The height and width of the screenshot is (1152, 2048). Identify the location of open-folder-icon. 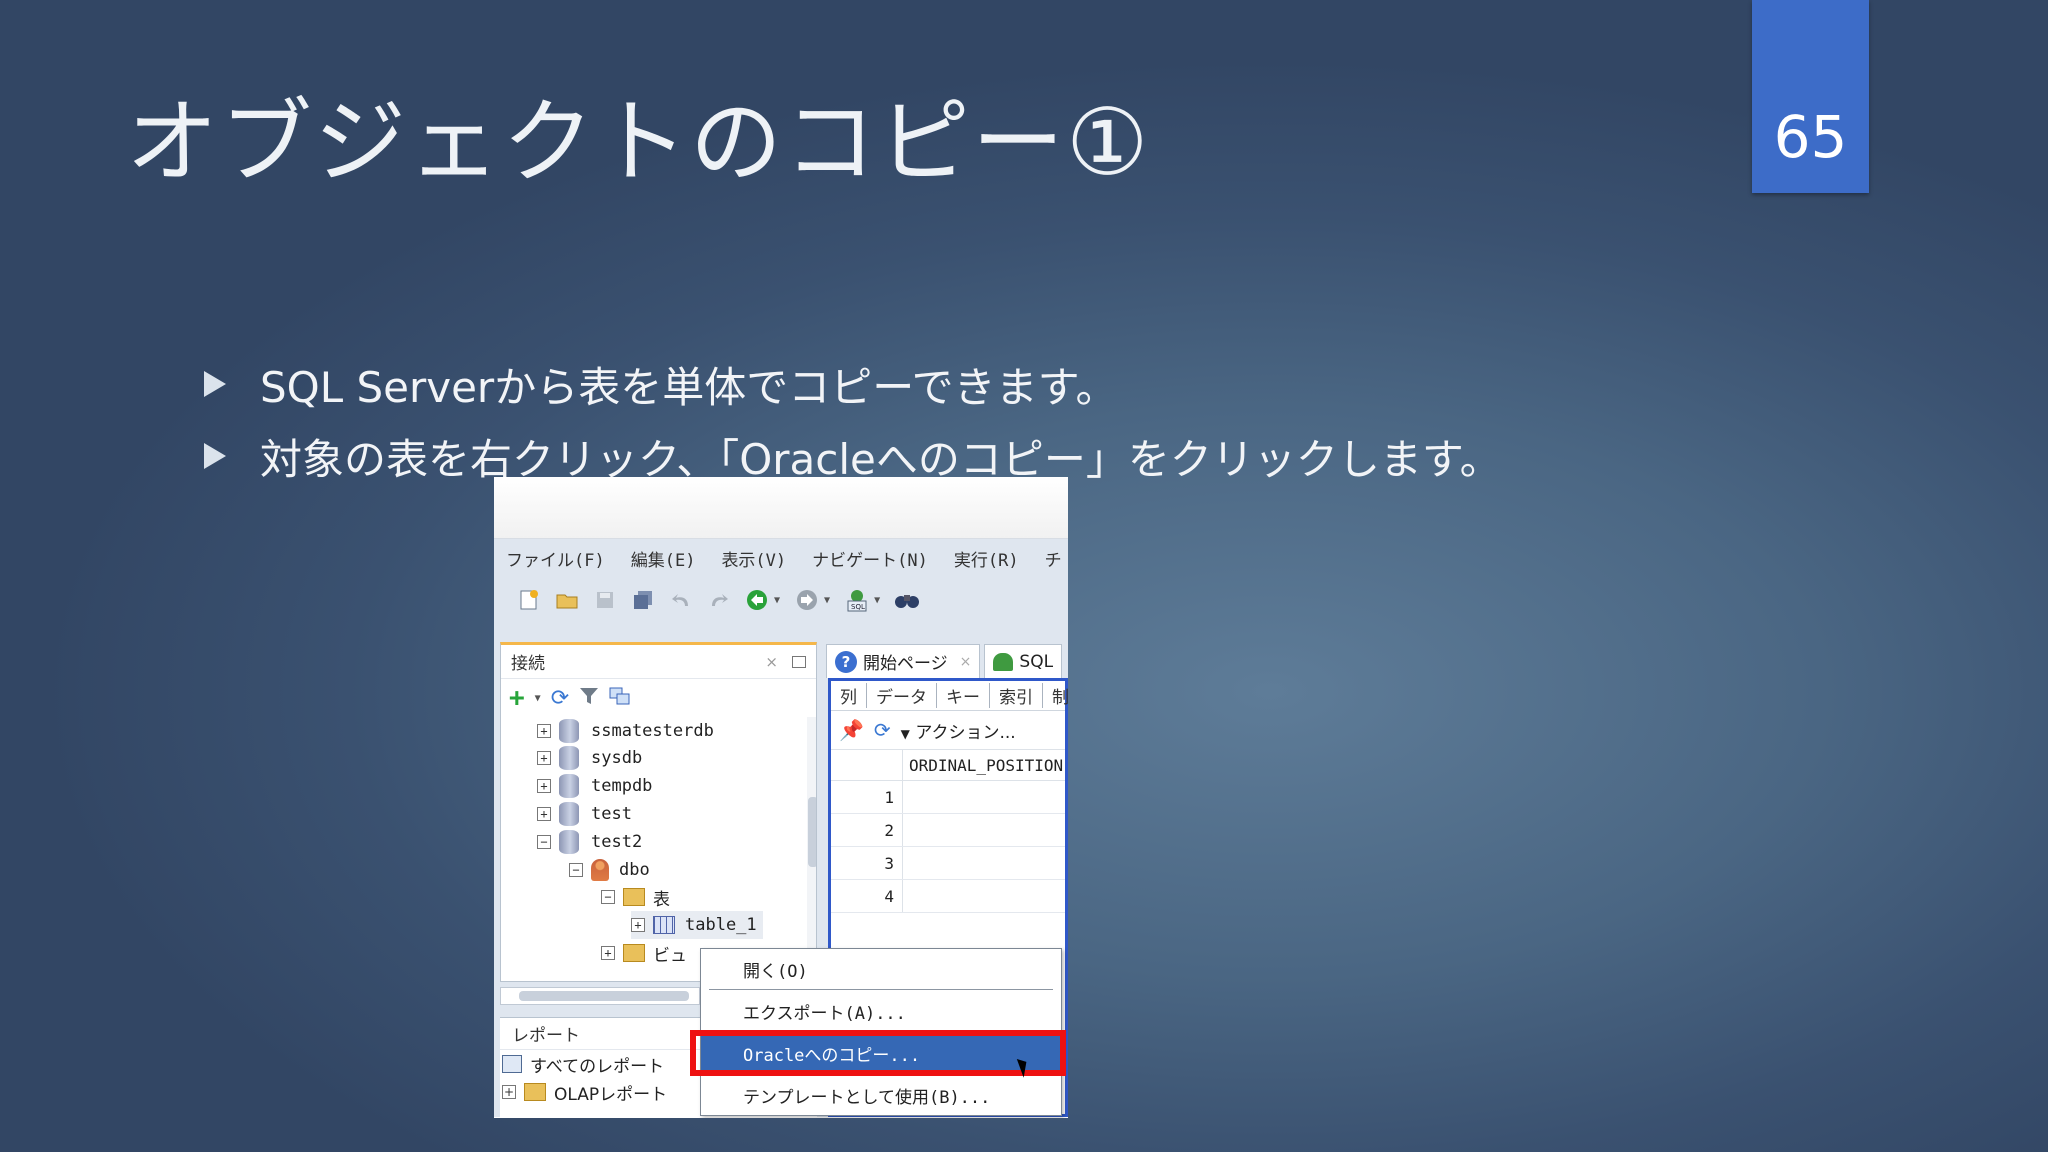
(567, 600).